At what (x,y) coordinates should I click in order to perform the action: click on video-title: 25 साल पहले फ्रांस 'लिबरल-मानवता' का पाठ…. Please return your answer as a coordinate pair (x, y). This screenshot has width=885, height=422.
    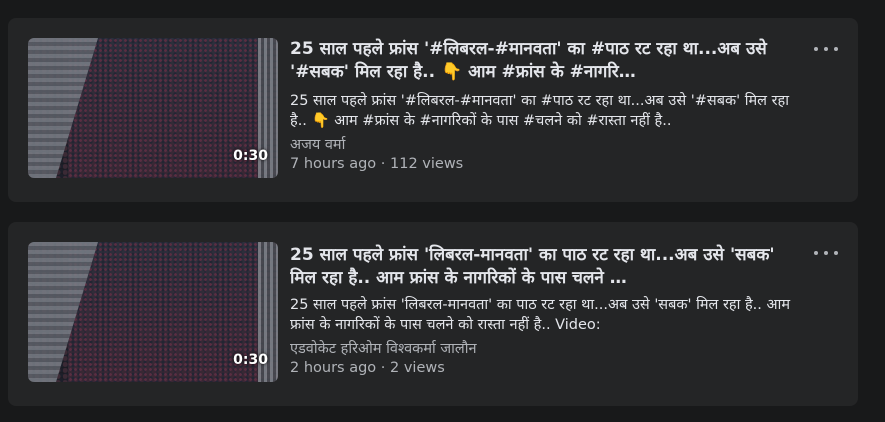
    Looking at the image, I should click on (535, 267).